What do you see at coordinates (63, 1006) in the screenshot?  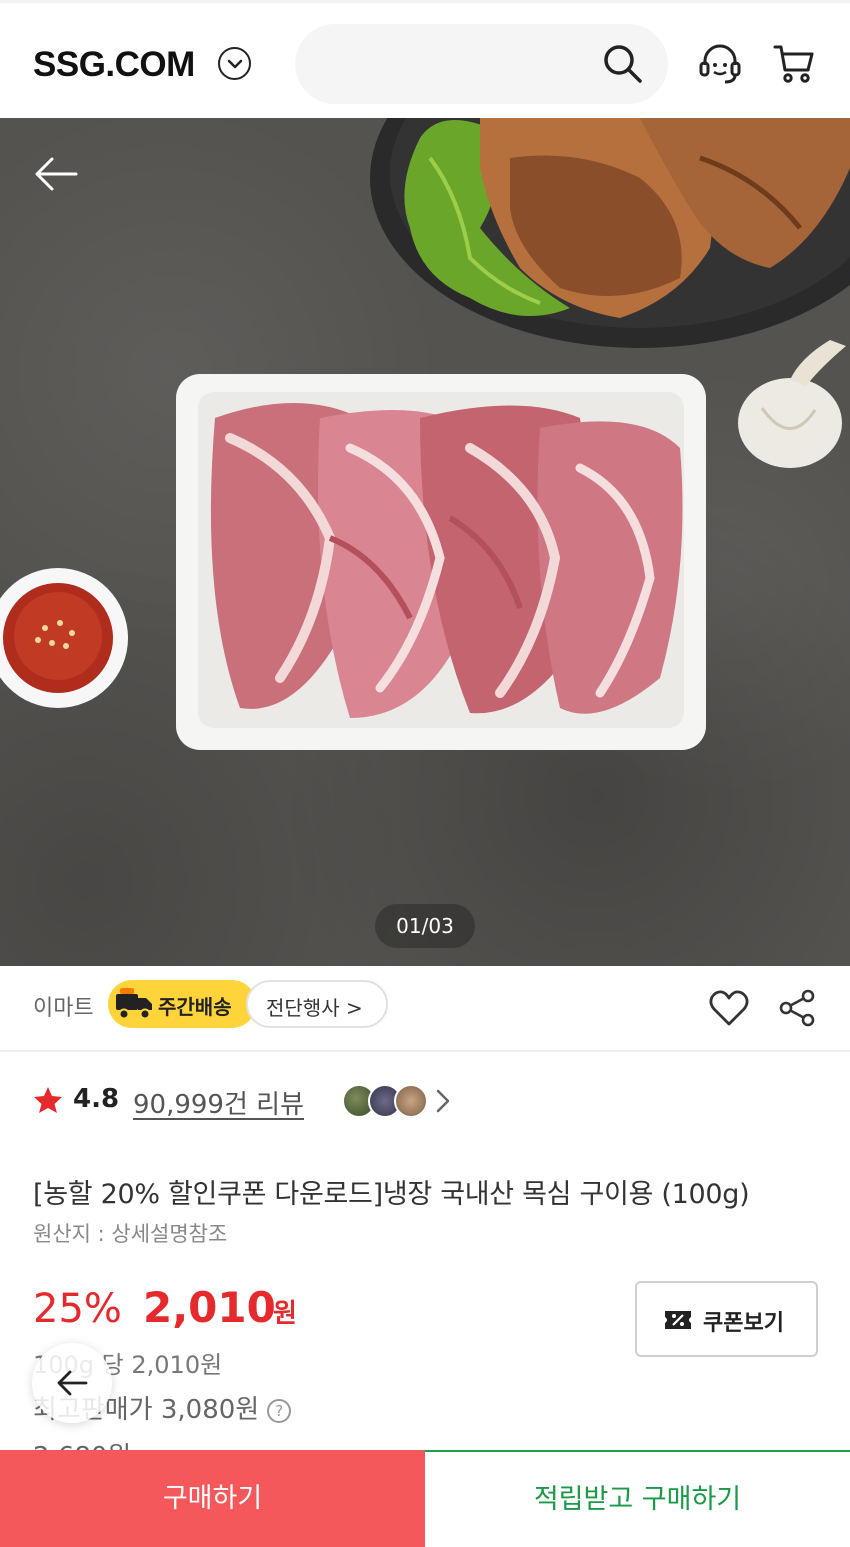 I see `seller-name: 이마트` at bounding box center [63, 1006].